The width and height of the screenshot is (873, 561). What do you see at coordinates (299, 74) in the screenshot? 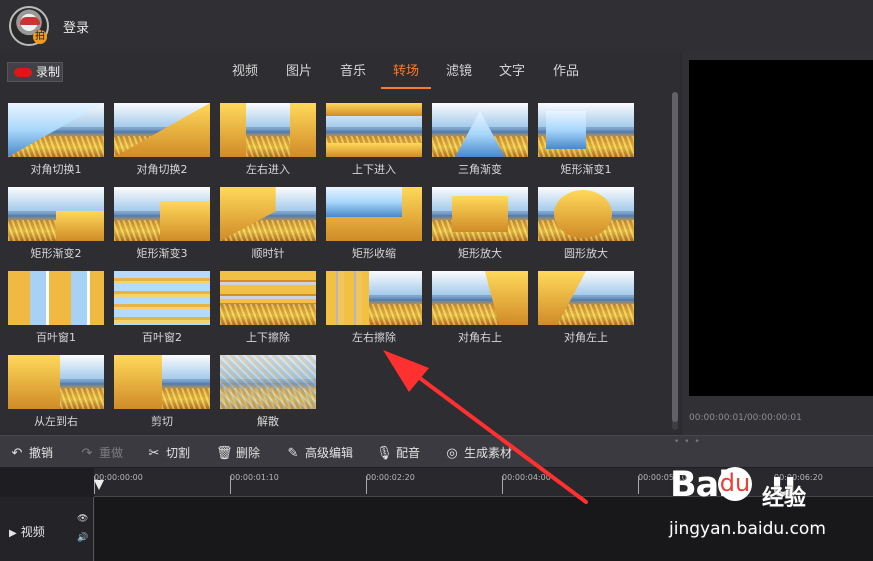
I see `tab-image: 图片` at bounding box center [299, 74].